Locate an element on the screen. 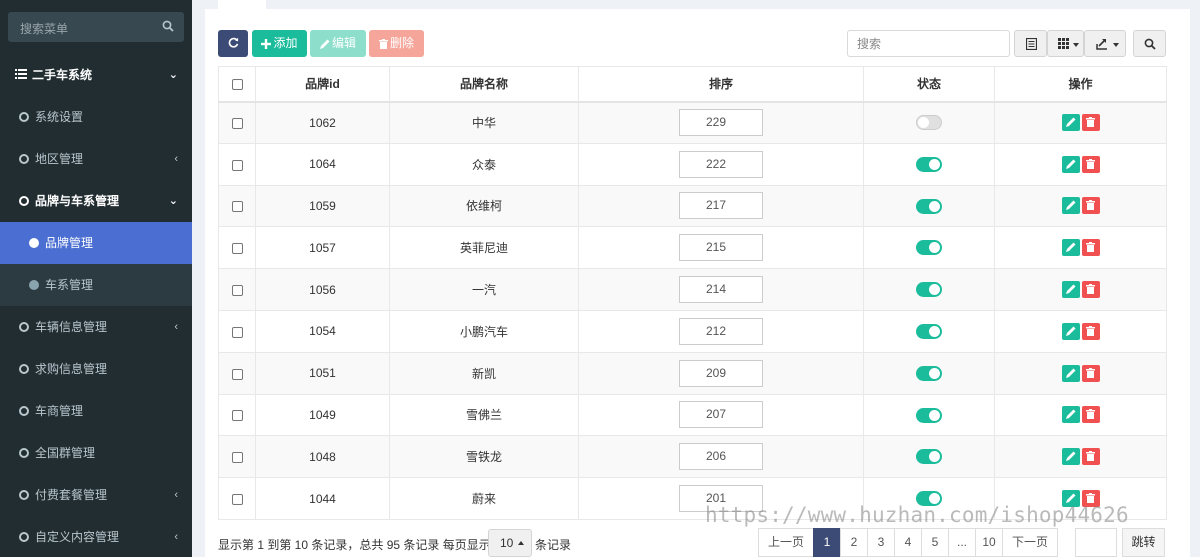  brand-id: 1051 is located at coordinates (322, 373).